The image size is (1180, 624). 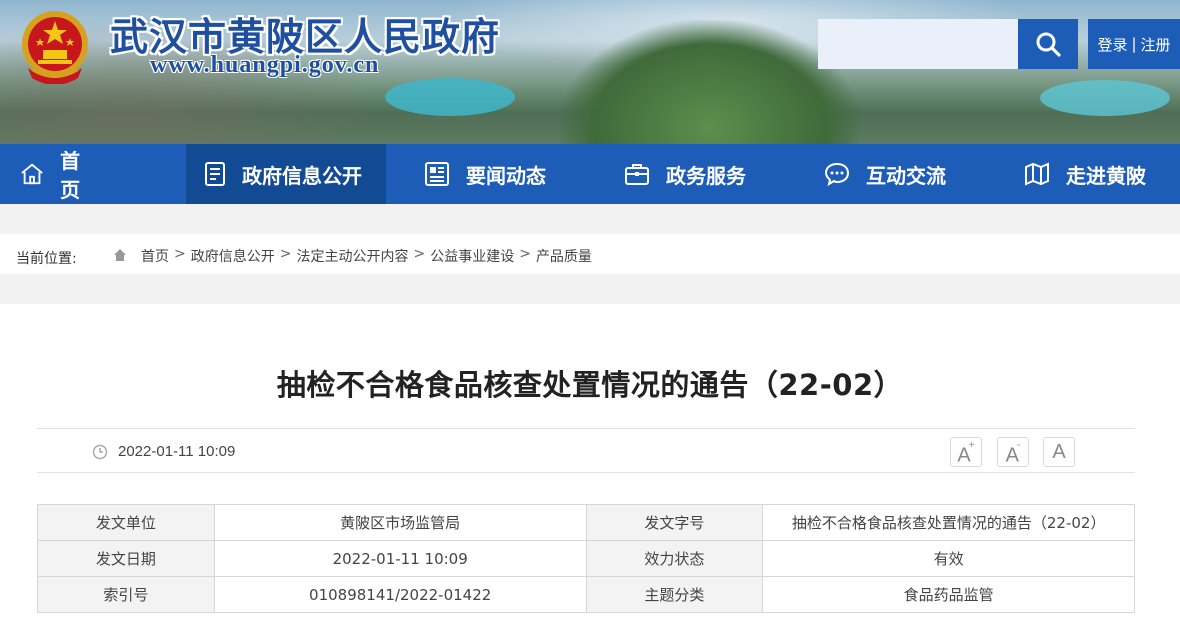 I want to click on main-nav: 首 页 政府信息公开 要闻动态 政务服务 互动交流 走进黄陂, so click(x=590, y=174).